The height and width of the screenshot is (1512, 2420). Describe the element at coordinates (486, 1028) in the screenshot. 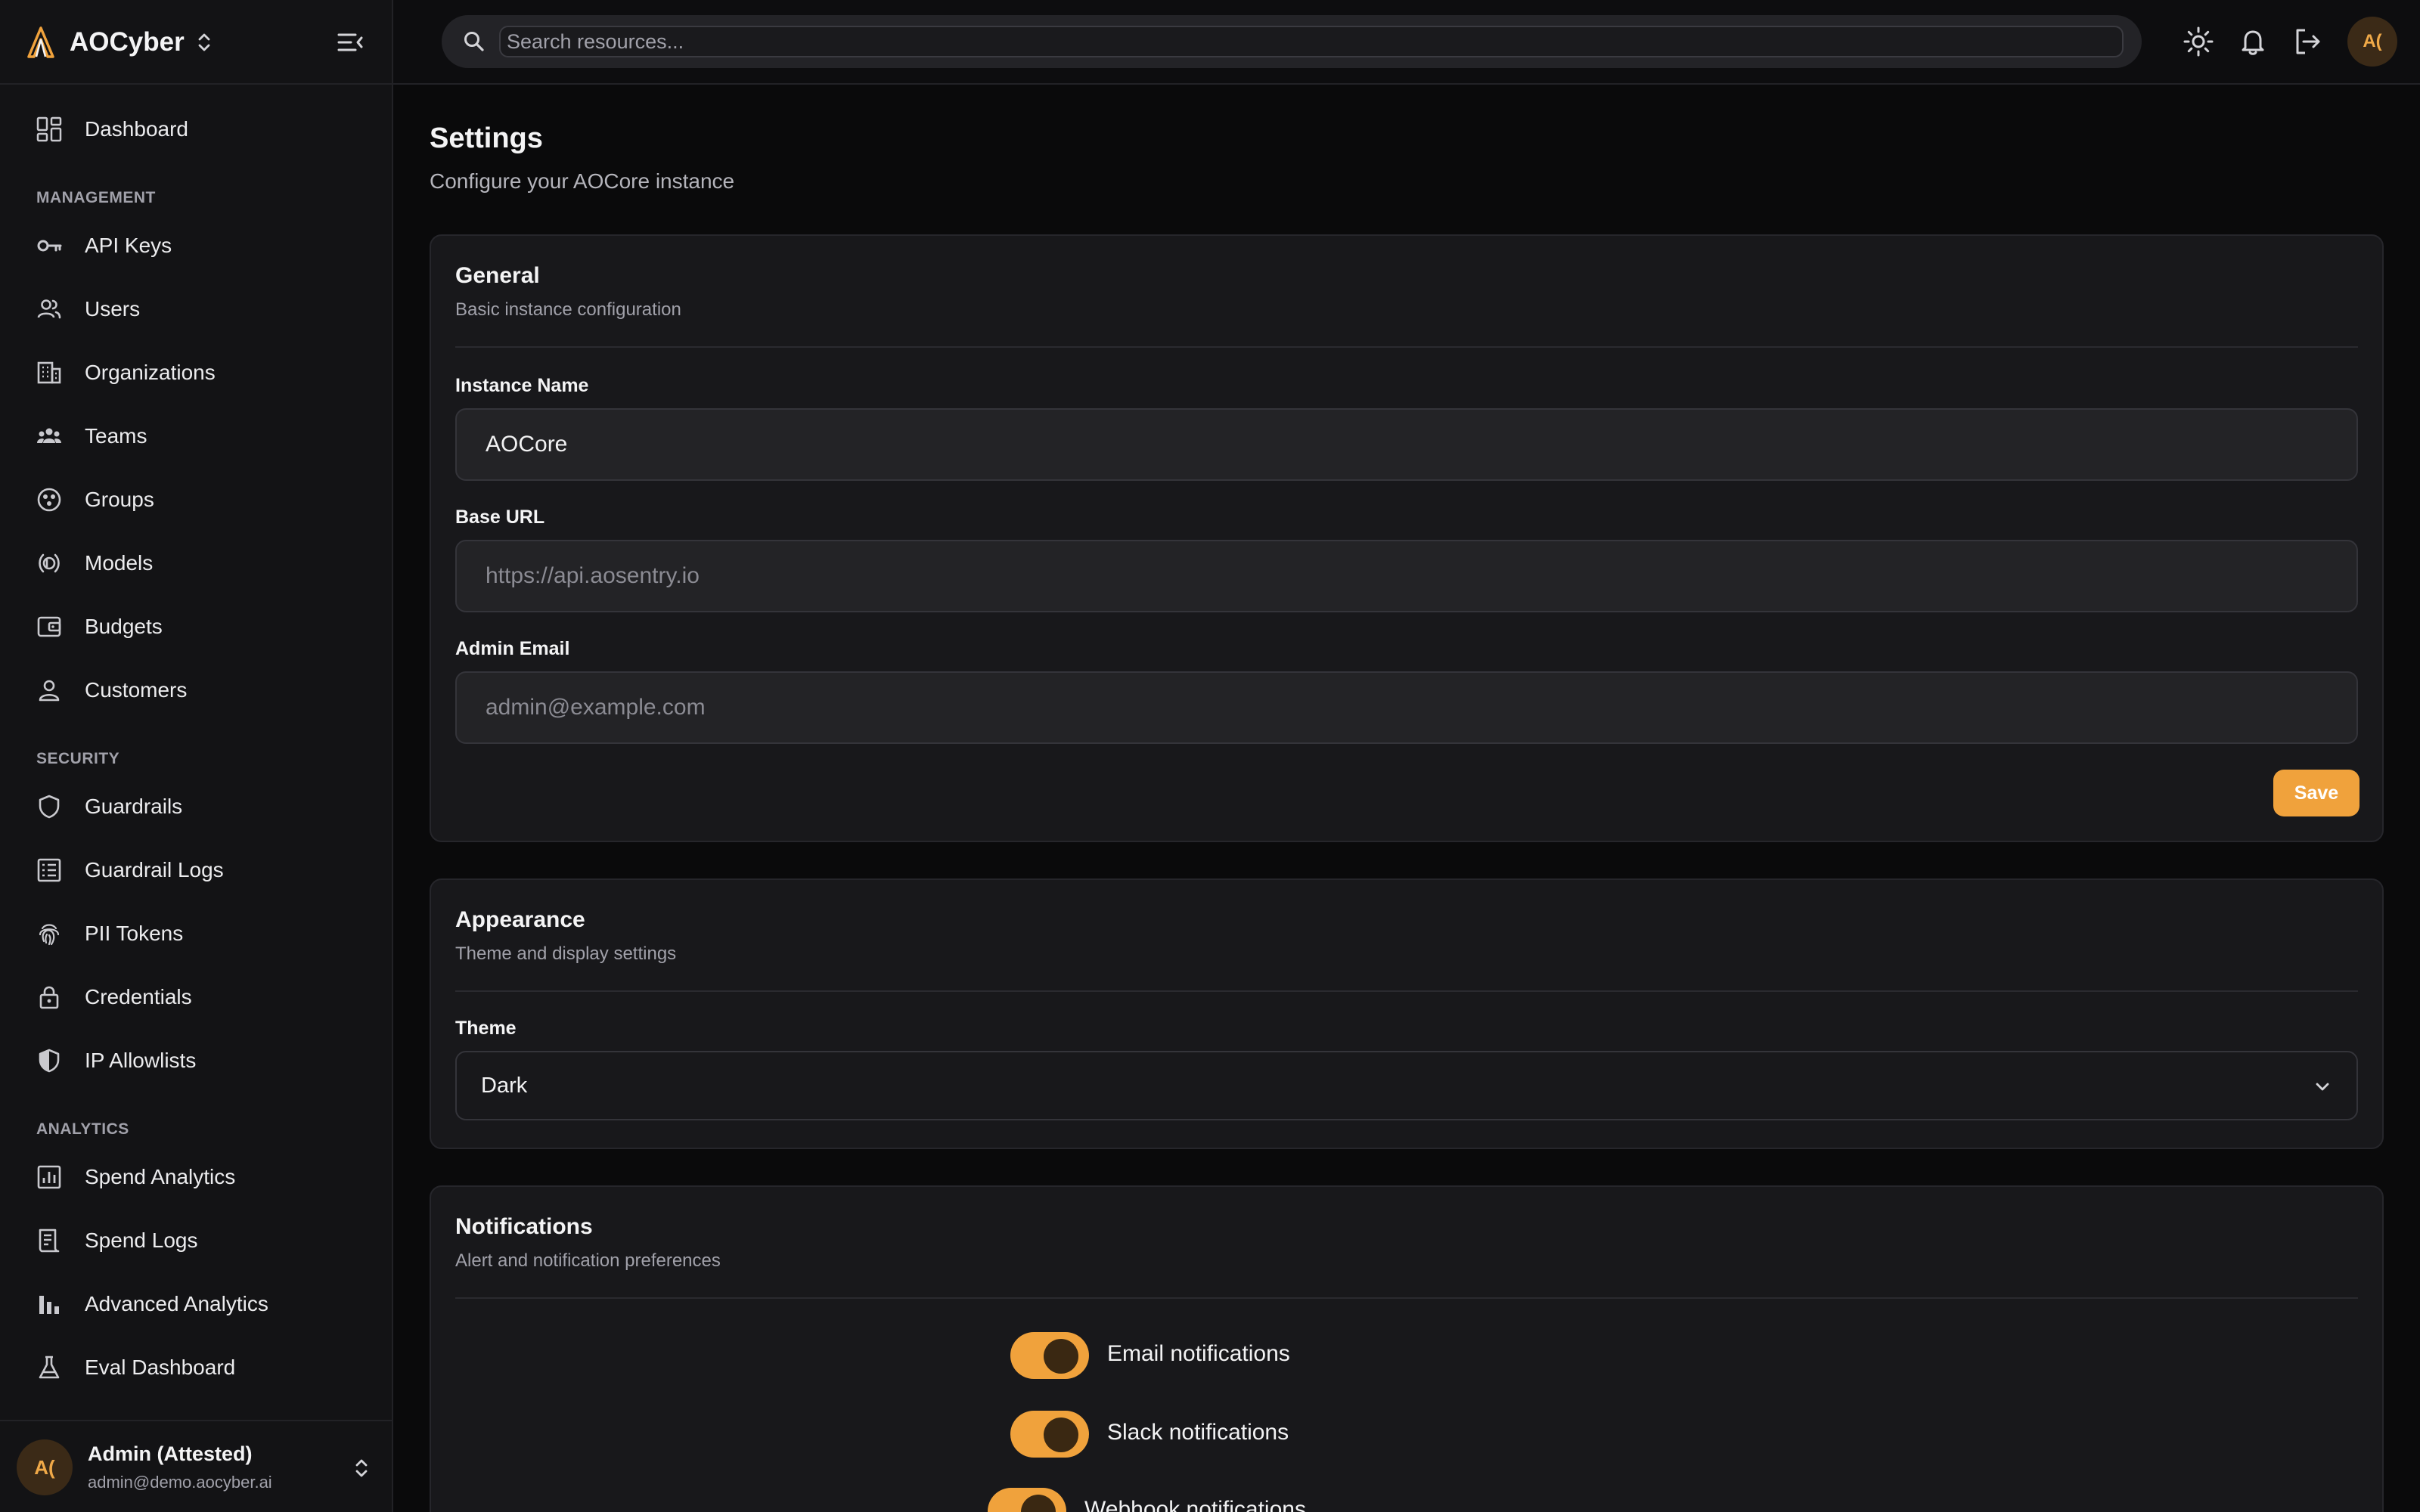

I see `theme-label: Theme` at that location.